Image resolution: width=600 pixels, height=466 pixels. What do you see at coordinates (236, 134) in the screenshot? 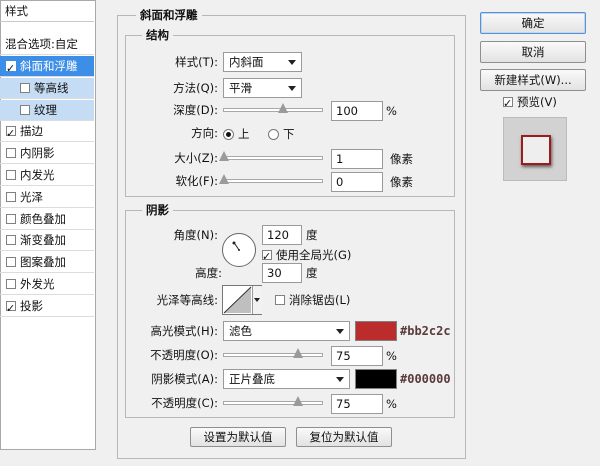
I see `direction-up-radio: 上` at bounding box center [236, 134].